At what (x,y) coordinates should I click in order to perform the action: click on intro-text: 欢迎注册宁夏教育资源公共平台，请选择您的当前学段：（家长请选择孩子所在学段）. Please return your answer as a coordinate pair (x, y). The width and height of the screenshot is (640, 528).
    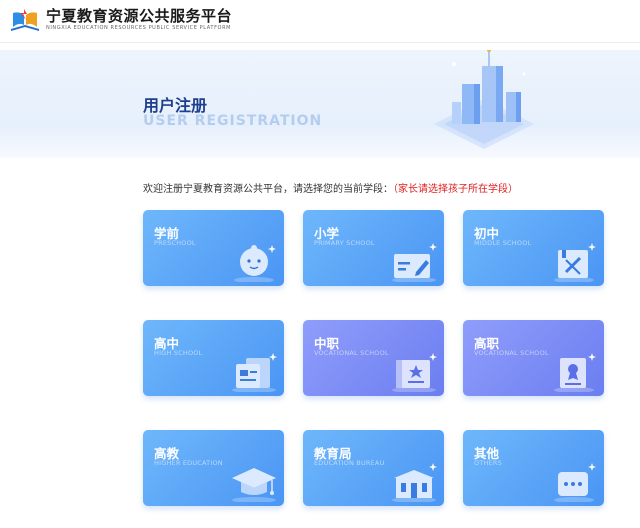
    Looking at the image, I should click on (330, 187).